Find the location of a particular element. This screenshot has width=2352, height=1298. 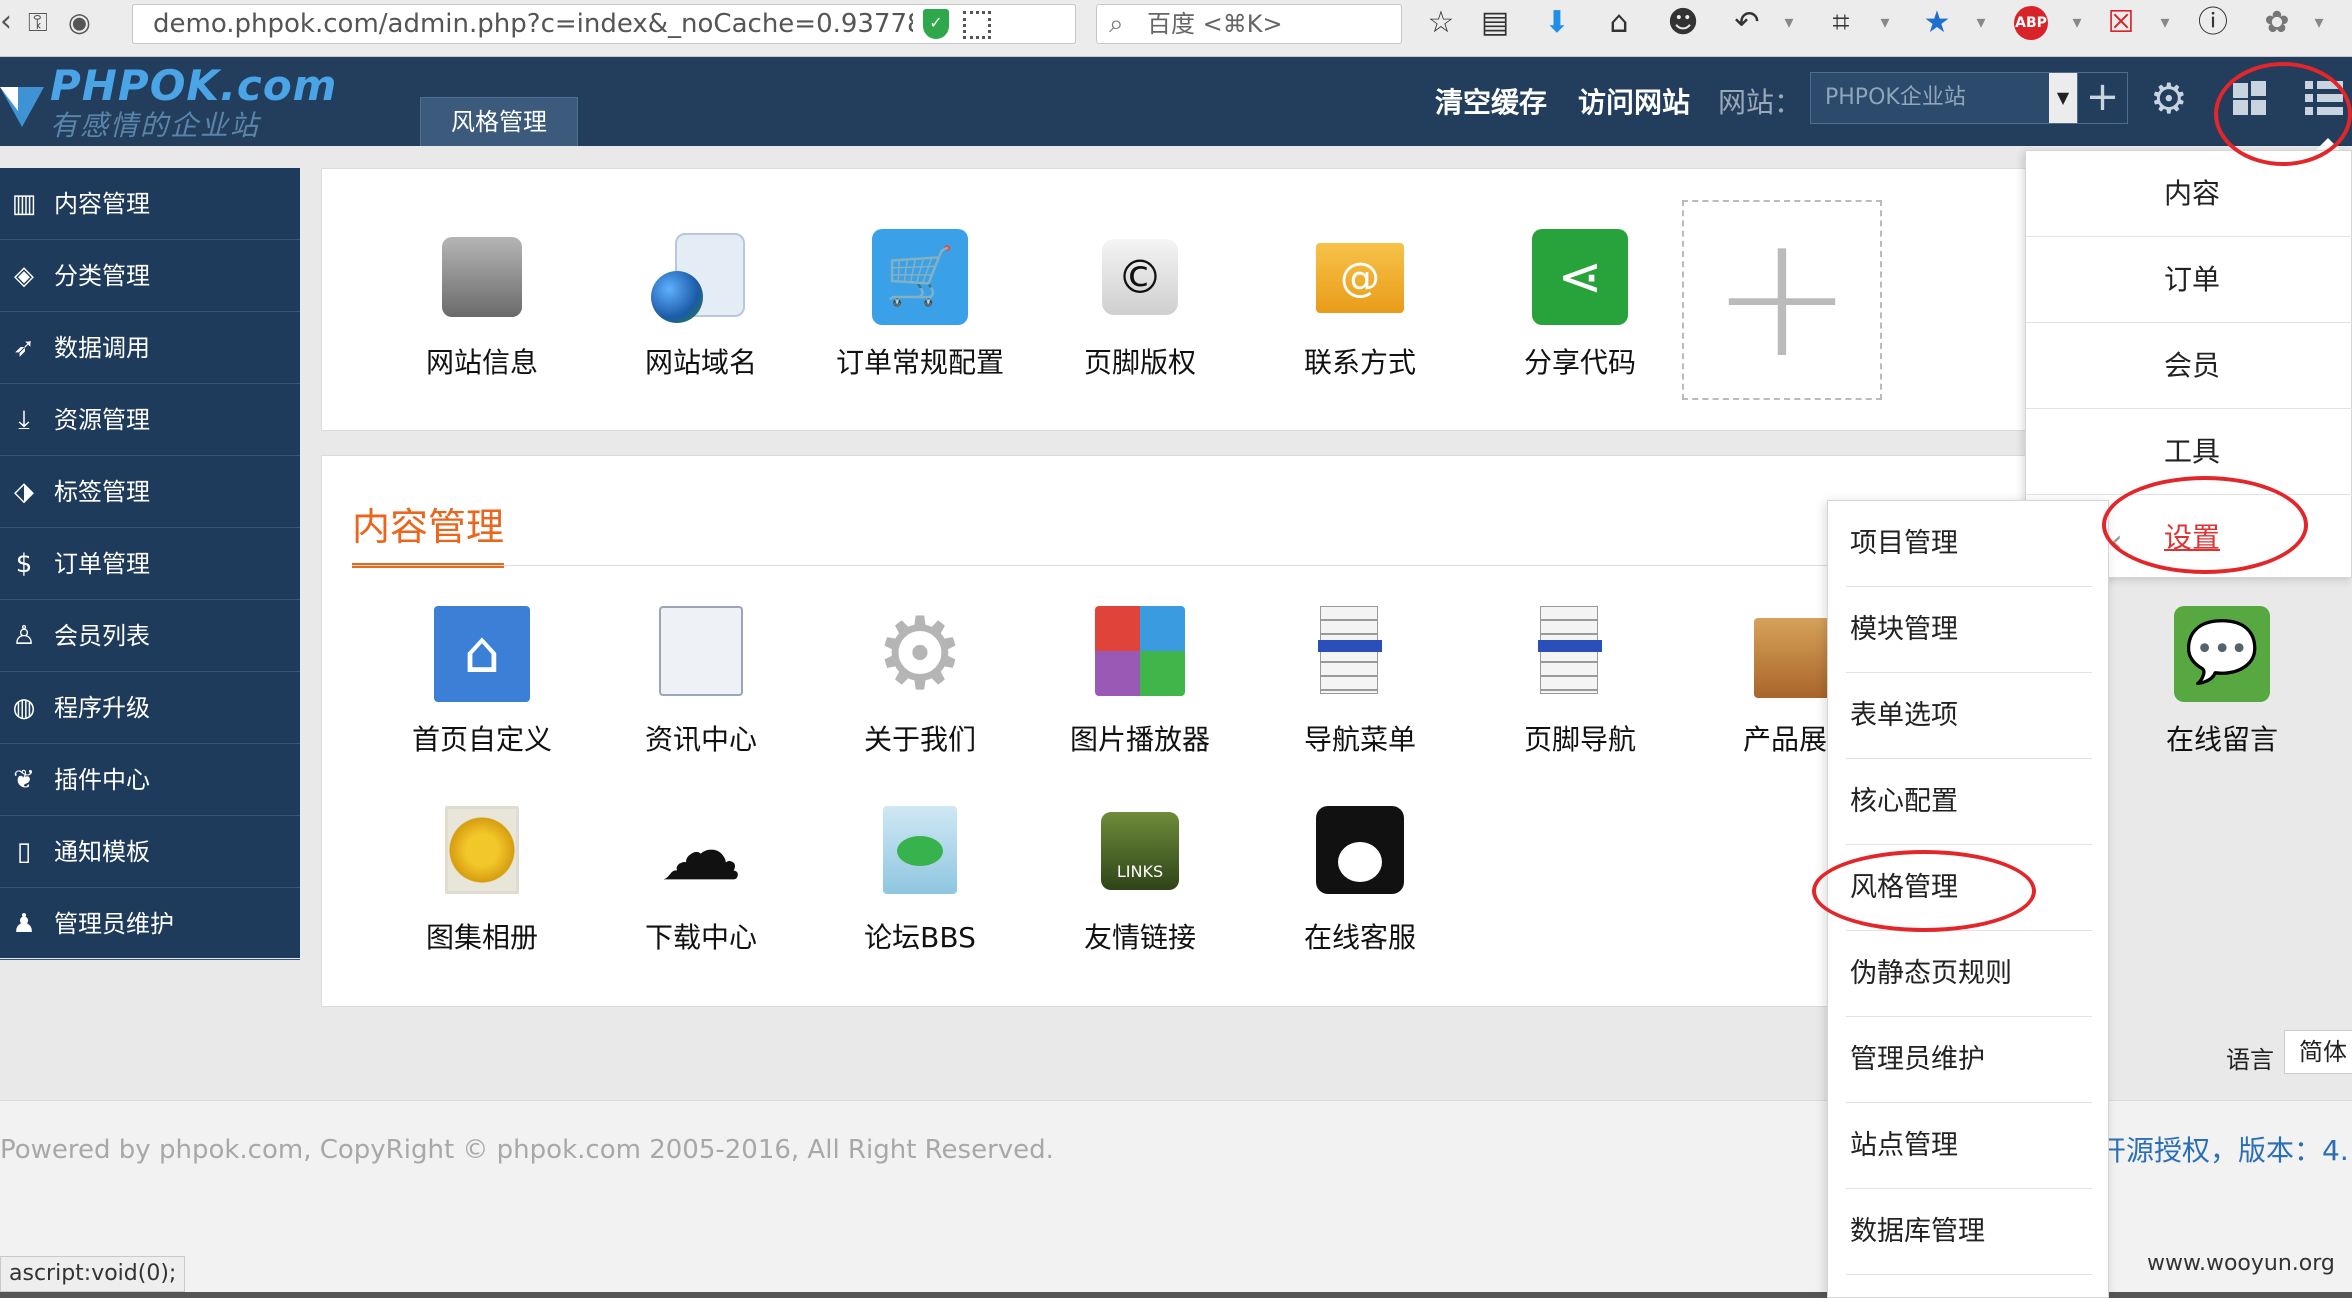

sidebar-item-admins: ♟ 管理员维护 is located at coordinates (150, 924).